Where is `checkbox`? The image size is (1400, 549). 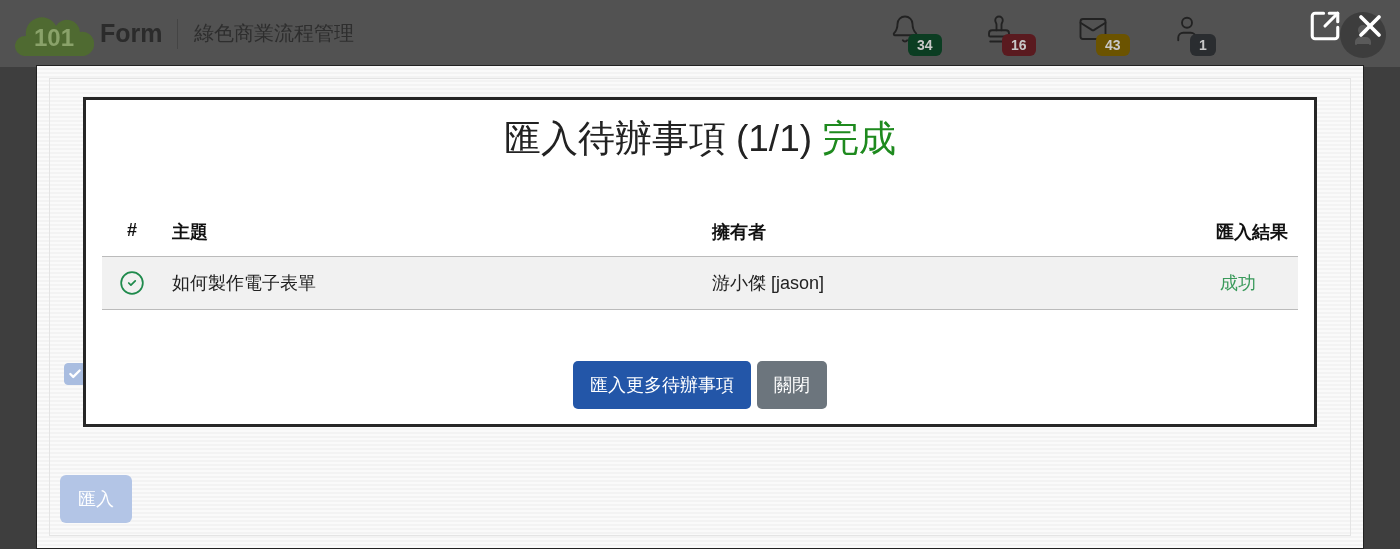 checkbox is located at coordinates (75, 374).